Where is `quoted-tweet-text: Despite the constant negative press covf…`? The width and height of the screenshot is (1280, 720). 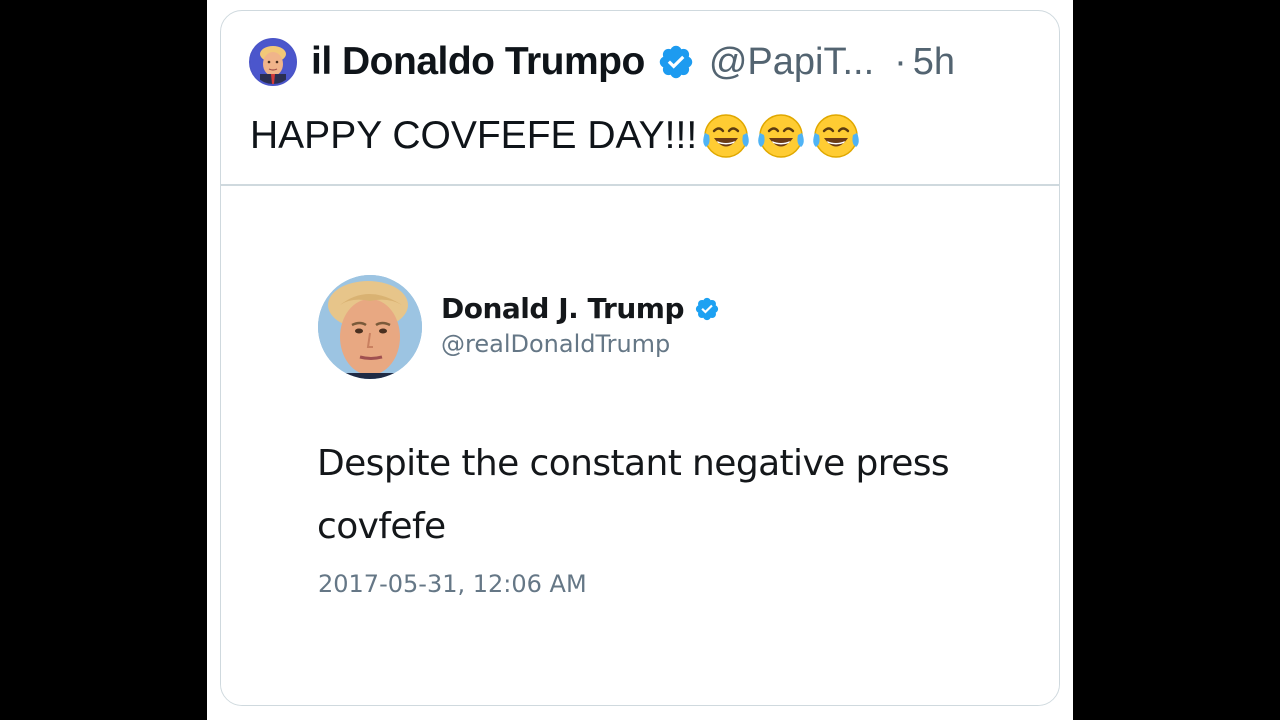 quoted-tweet-text: Despite the constant negative press covf… is located at coordinates (633, 495).